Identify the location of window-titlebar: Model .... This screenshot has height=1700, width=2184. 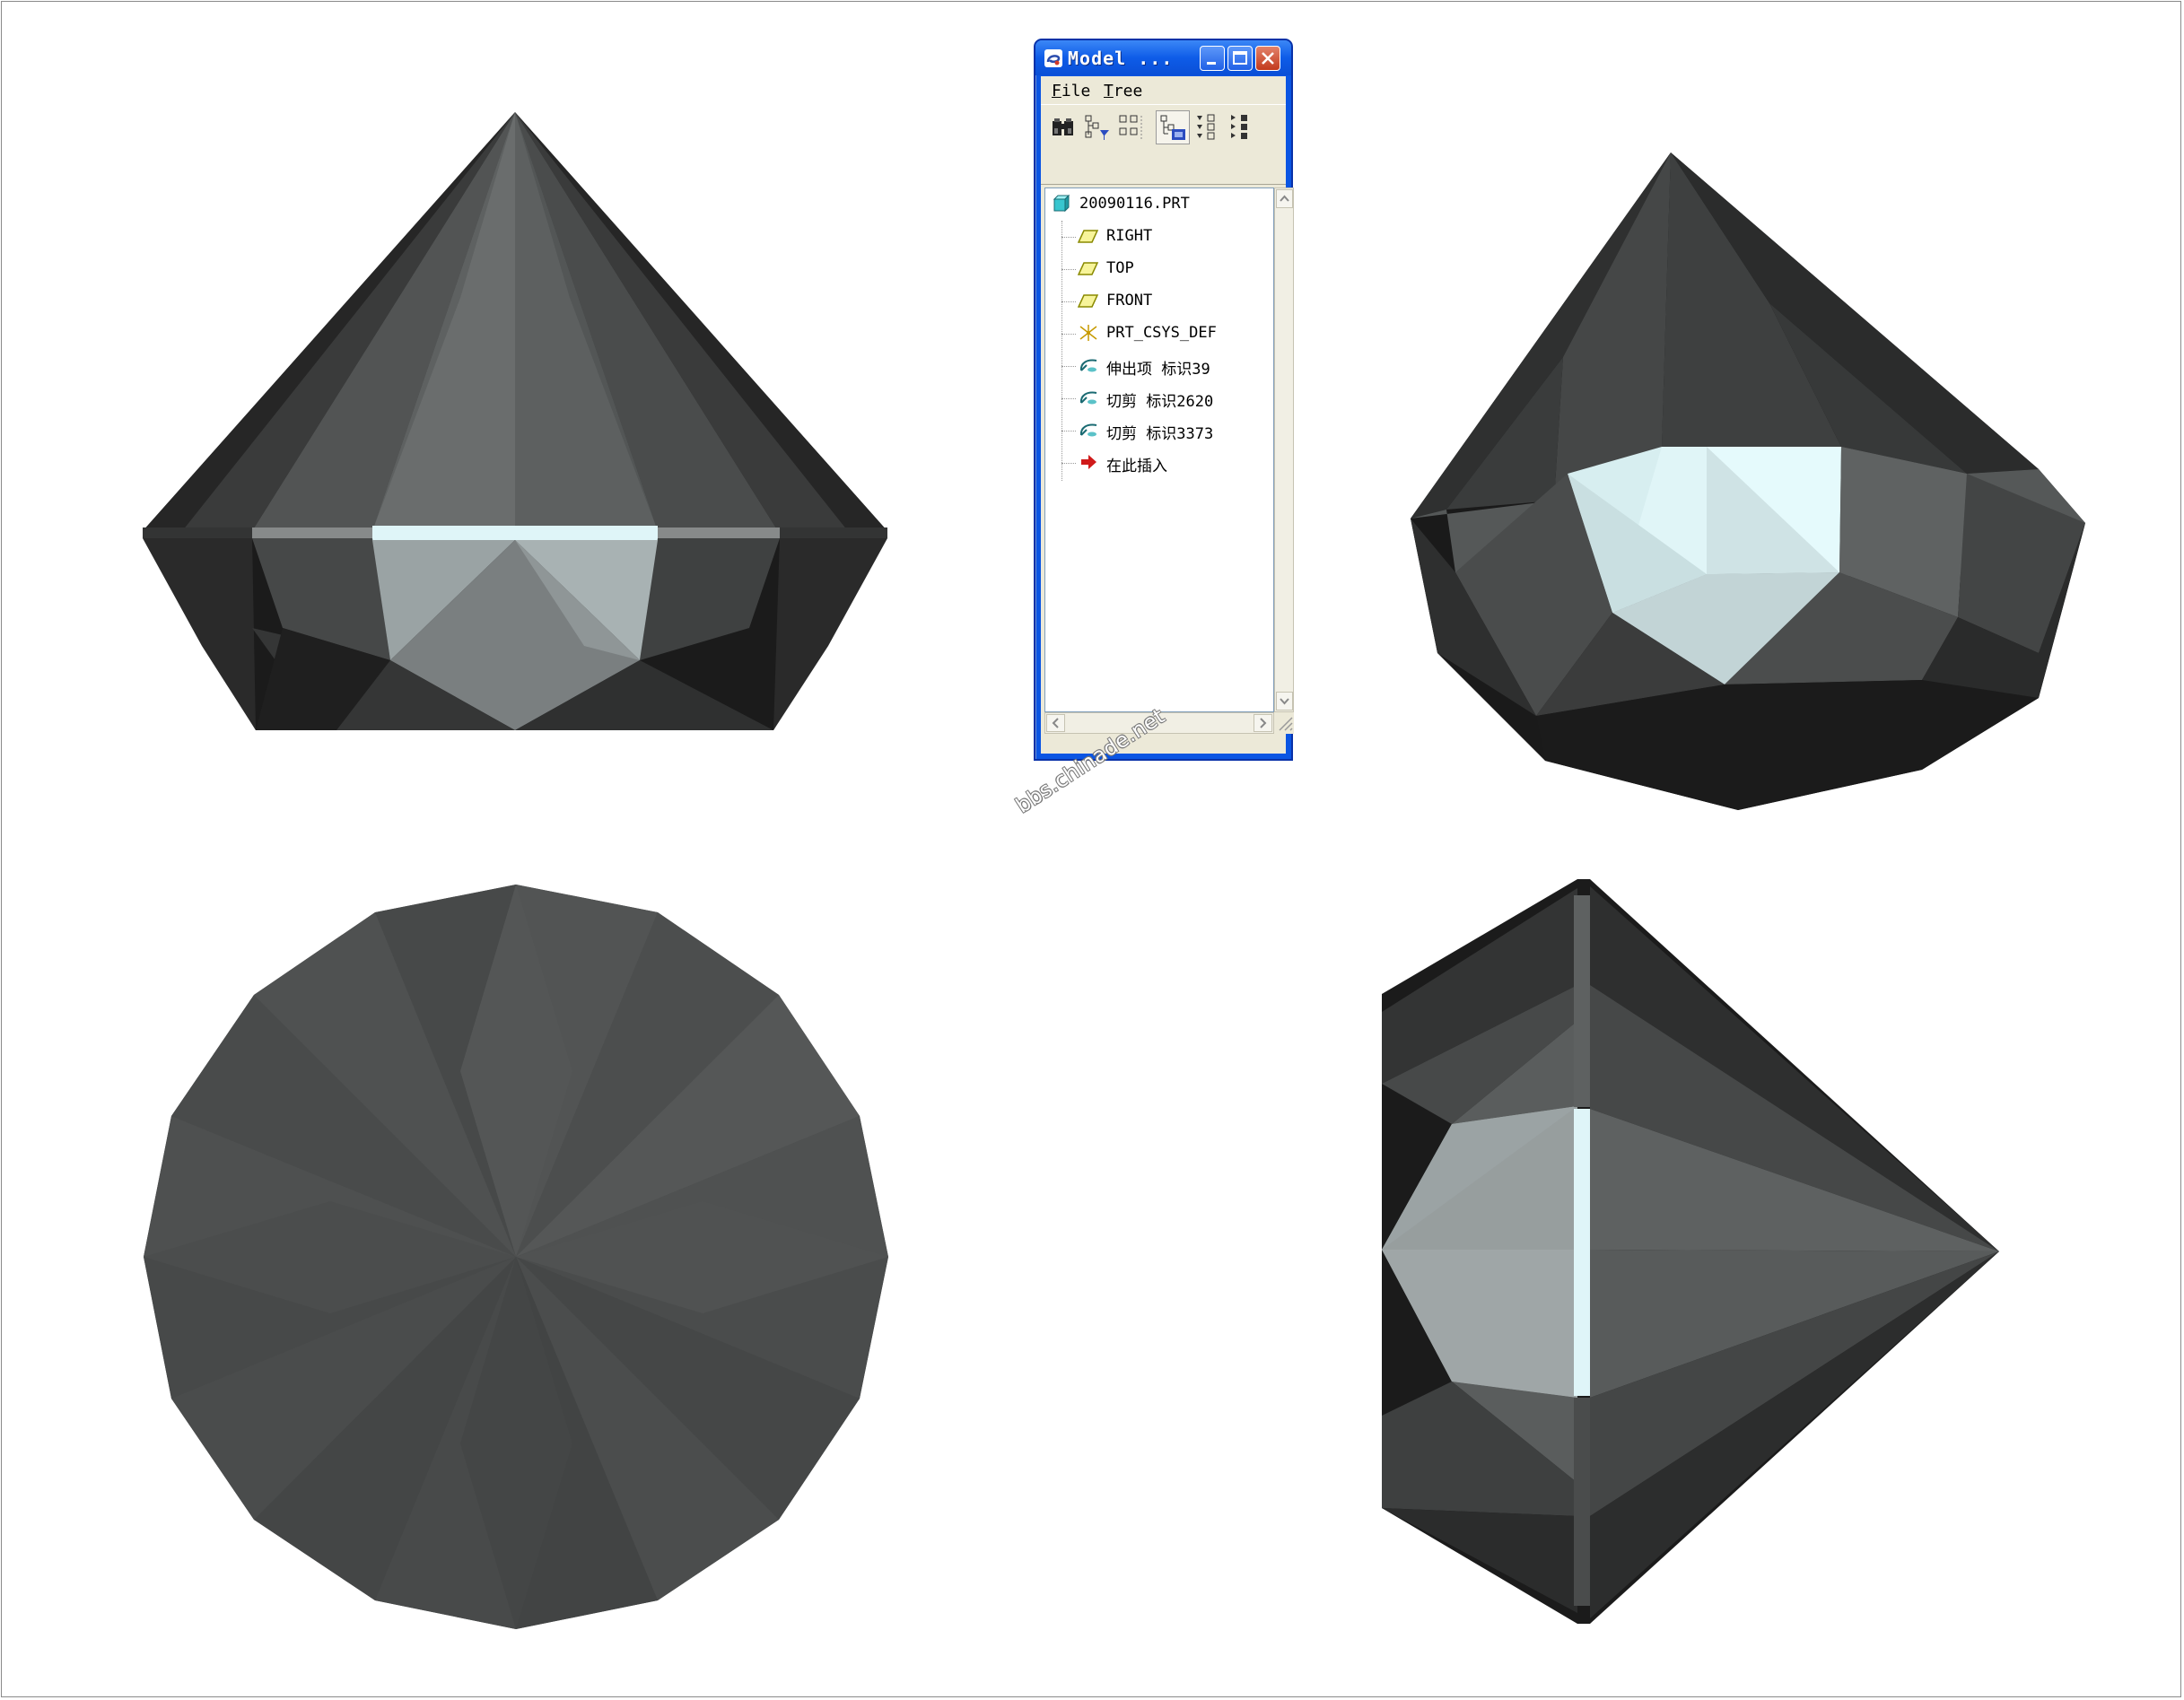
(1163, 57).